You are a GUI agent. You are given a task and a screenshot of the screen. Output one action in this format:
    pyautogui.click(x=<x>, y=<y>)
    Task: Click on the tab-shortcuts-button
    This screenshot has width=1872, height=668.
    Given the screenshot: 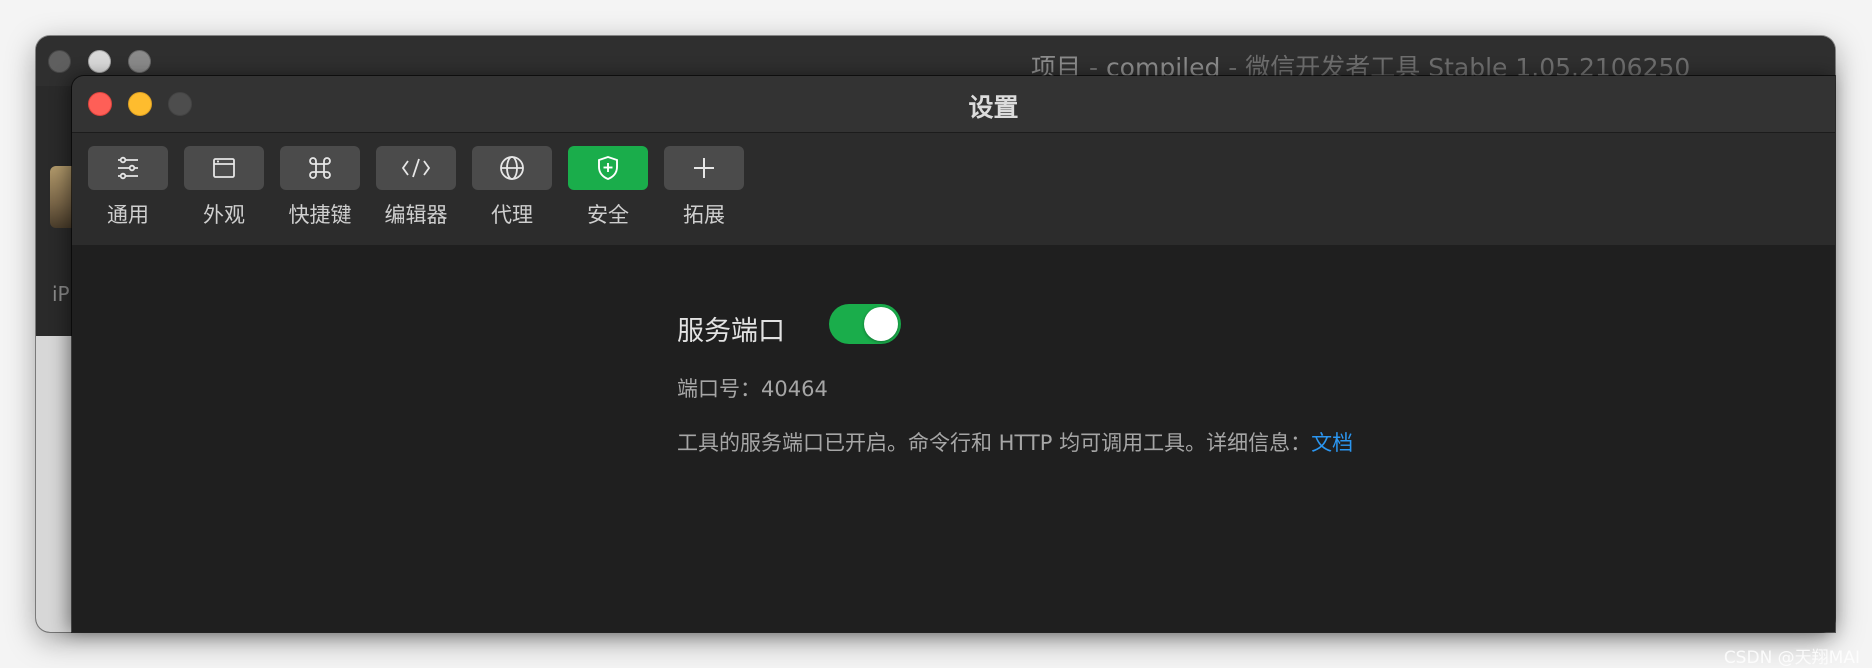 What is the action you would take?
    pyautogui.click(x=320, y=168)
    